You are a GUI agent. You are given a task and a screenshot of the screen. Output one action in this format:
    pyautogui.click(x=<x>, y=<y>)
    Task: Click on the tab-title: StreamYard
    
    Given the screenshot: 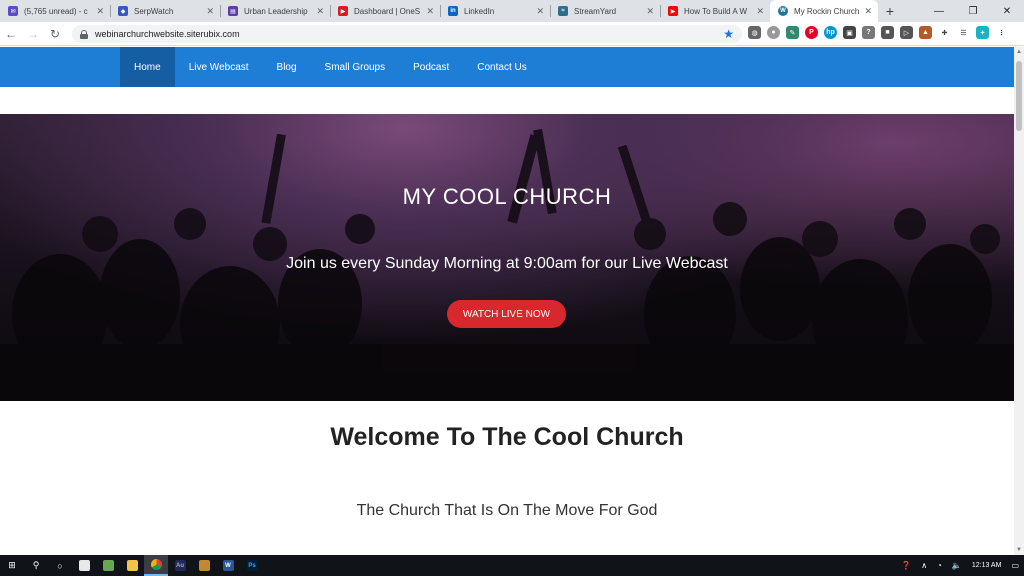 What is the action you would take?
    pyautogui.click(x=595, y=11)
    